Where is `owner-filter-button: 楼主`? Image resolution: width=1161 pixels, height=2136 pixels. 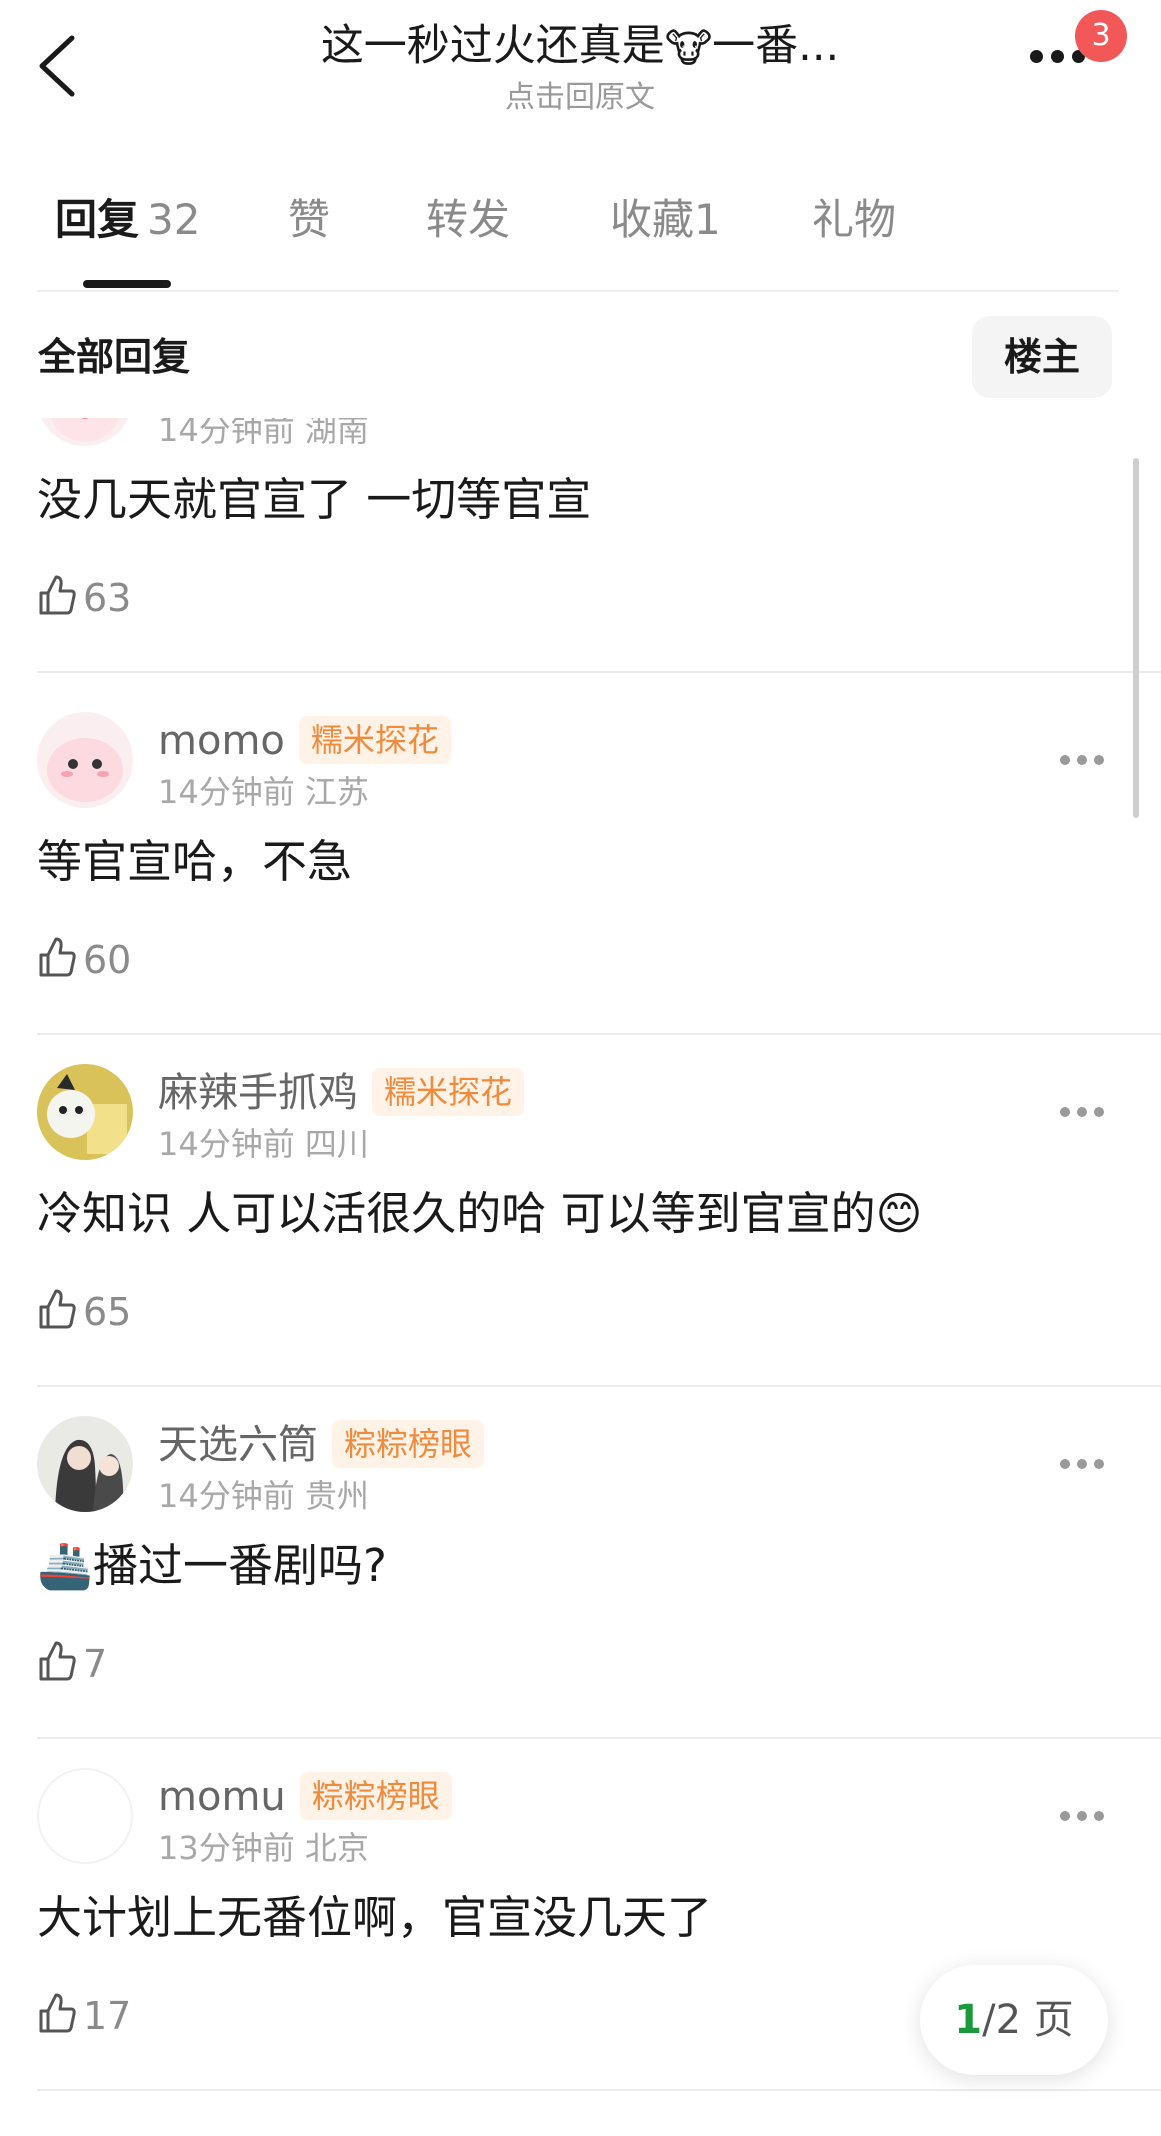 owner-filter-button: 楼主 is located at coordinates (1042, 357).